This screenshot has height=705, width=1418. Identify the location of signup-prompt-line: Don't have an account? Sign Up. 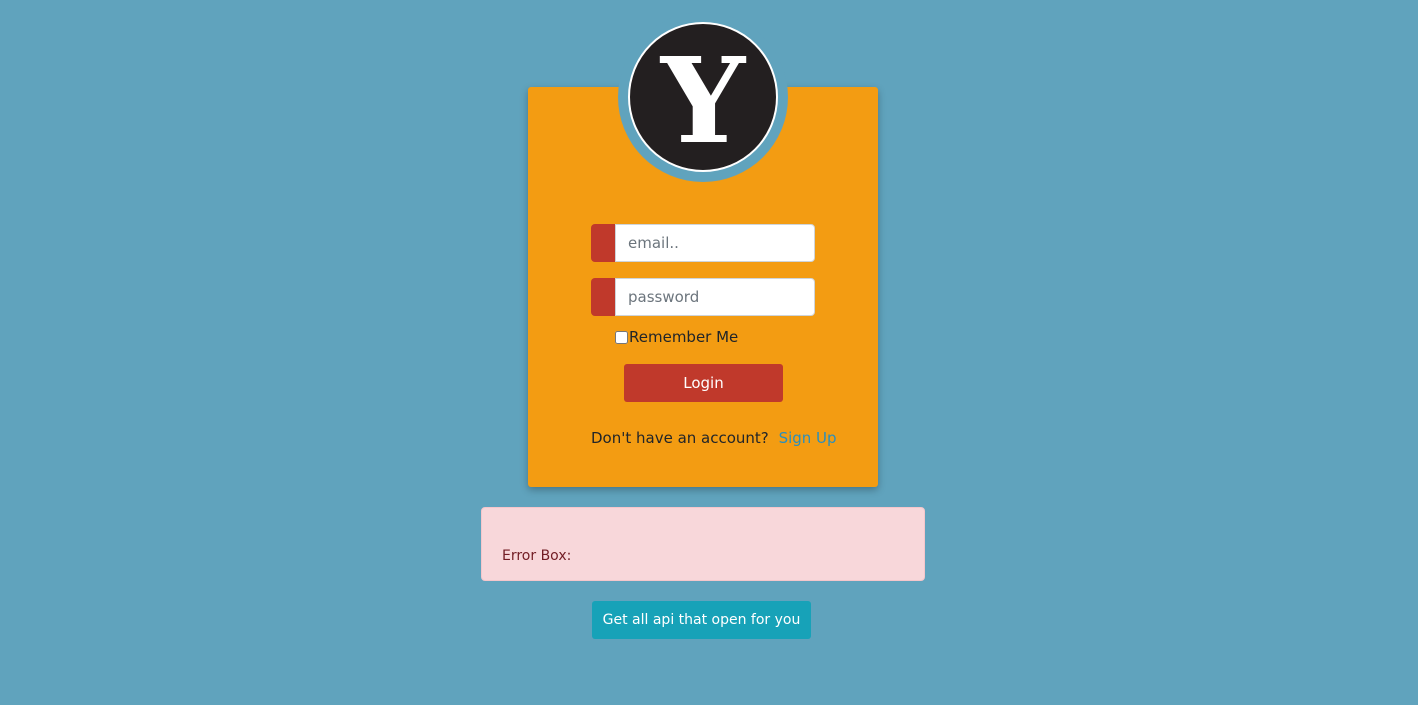
(714, 438).